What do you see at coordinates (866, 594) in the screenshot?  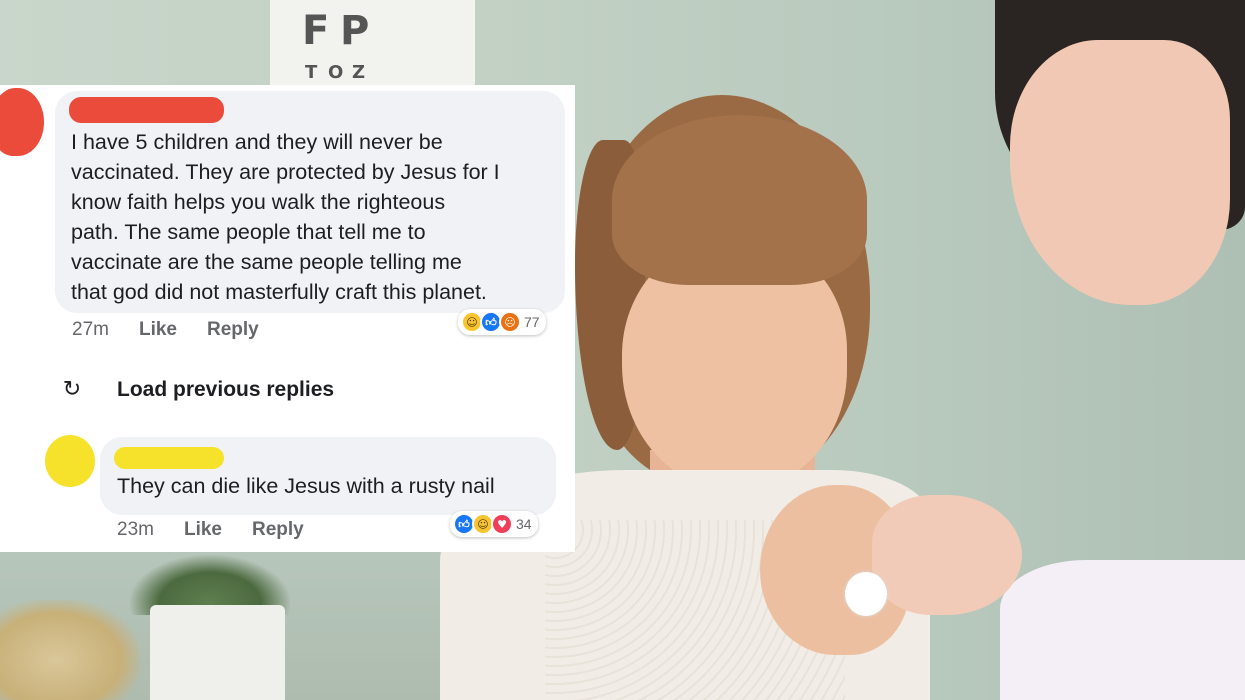 I see `cotton-pad` at bounding box center [866, 594].